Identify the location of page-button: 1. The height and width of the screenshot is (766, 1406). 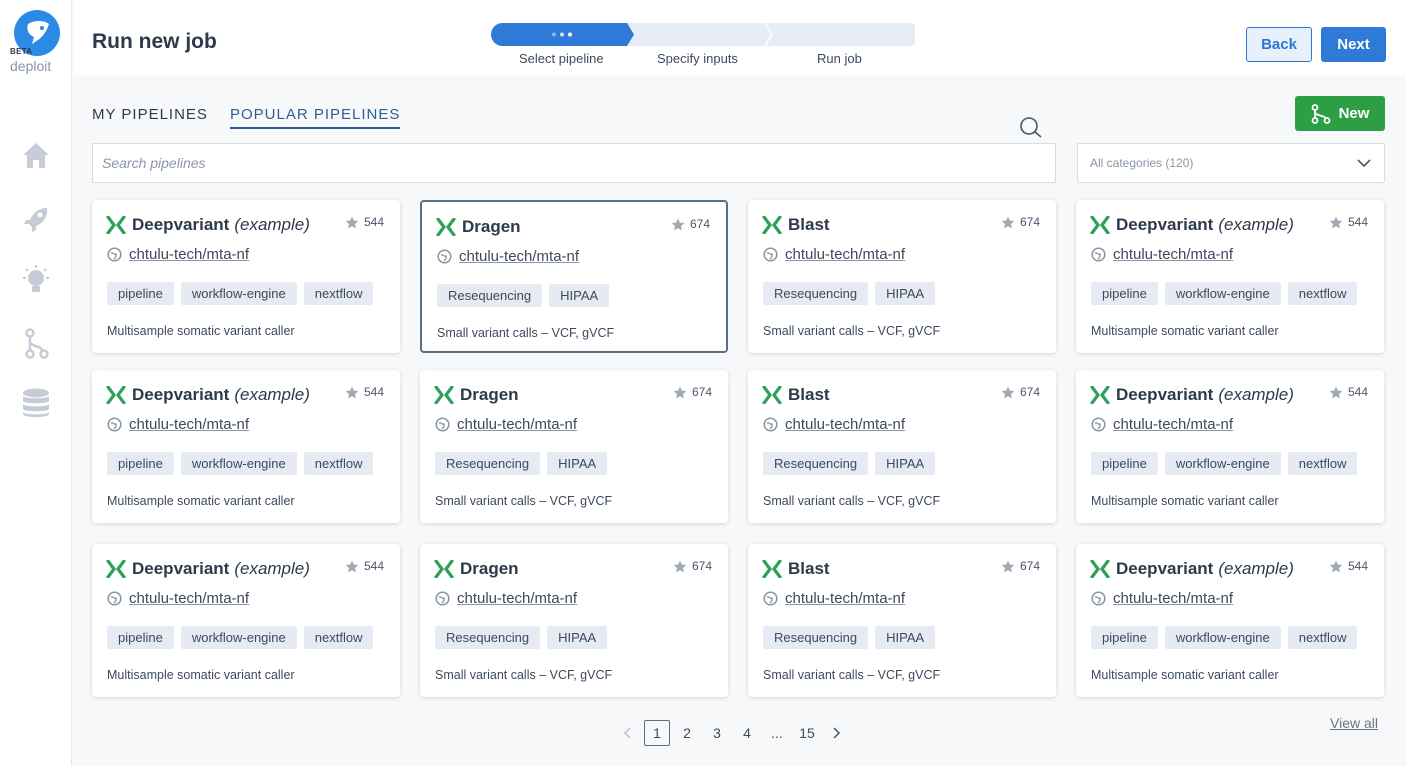
(657, 733).